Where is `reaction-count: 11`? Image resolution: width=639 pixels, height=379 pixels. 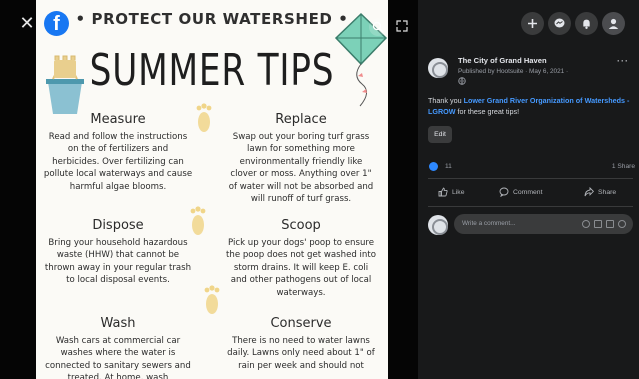 reaction-count: 11 is located at coordinates (448, 166).